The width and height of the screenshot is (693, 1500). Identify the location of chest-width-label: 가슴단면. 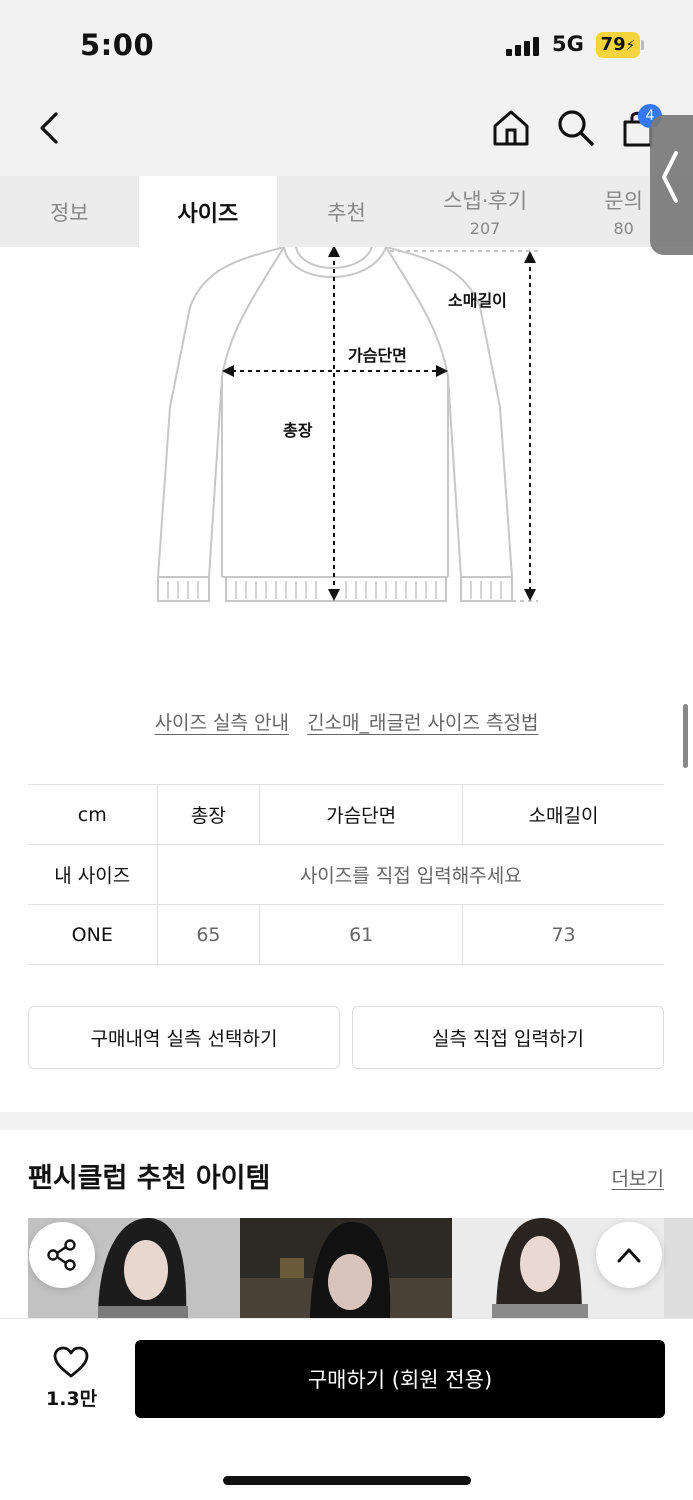
(377, 355).